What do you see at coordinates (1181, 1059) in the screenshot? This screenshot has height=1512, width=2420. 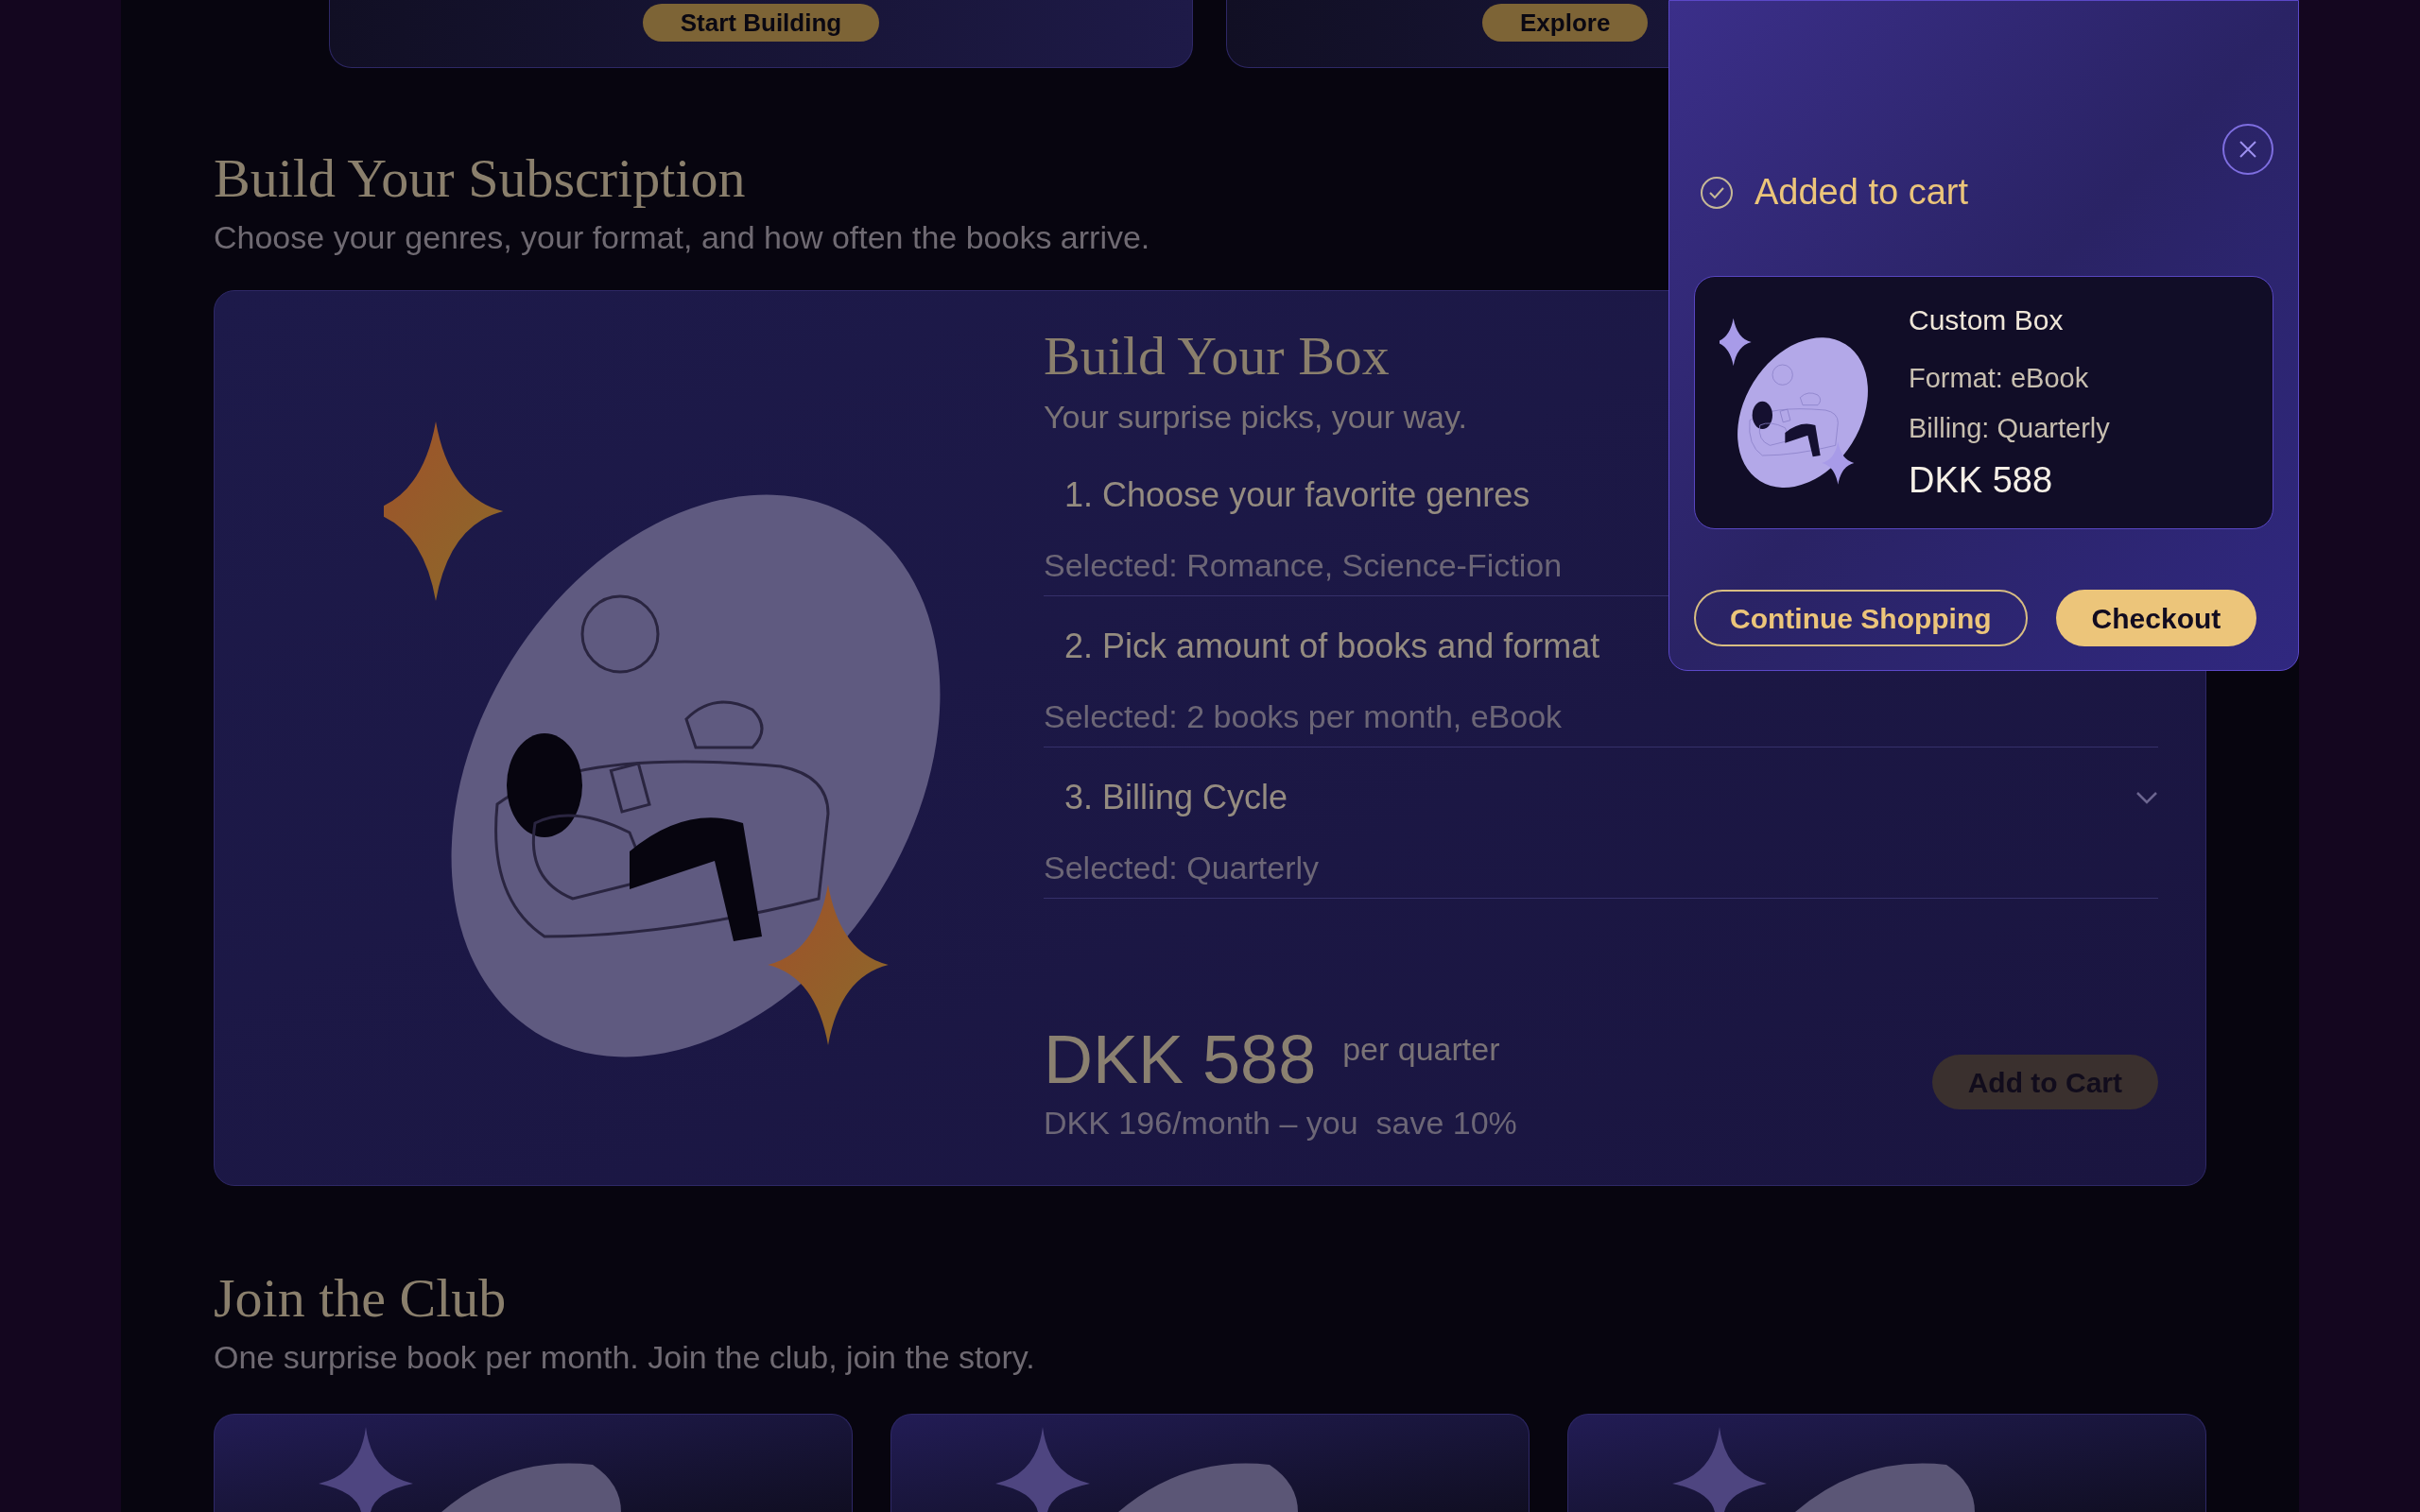 I see `price: DKK 588` at bounding box center [1181, 1059].